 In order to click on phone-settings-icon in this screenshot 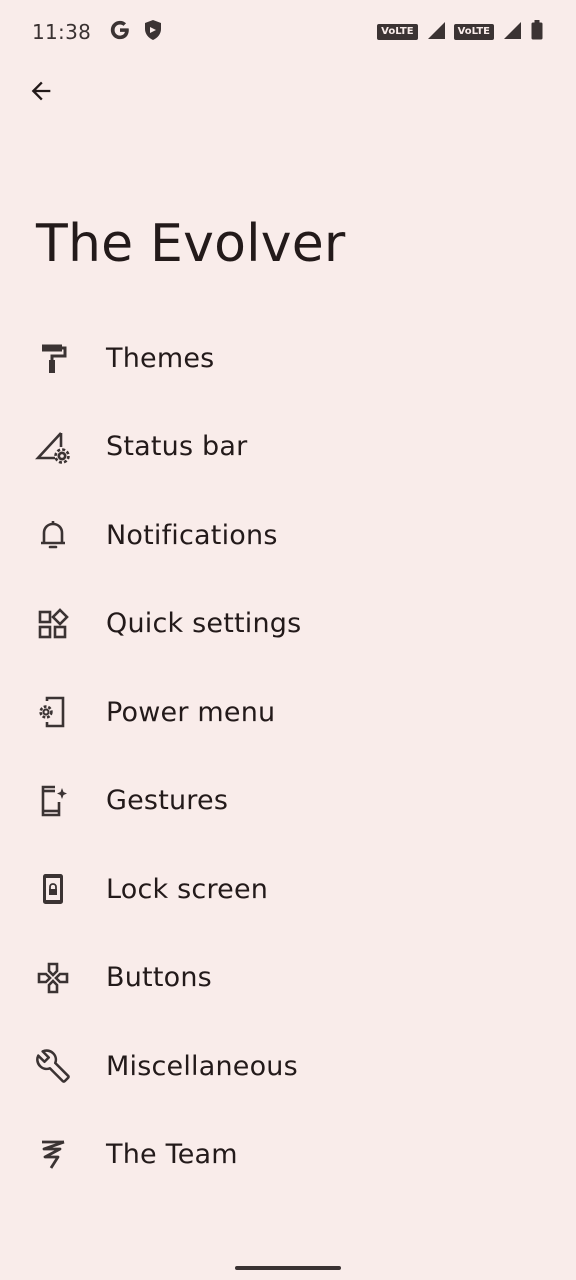, I will do `click(53, 712)`.